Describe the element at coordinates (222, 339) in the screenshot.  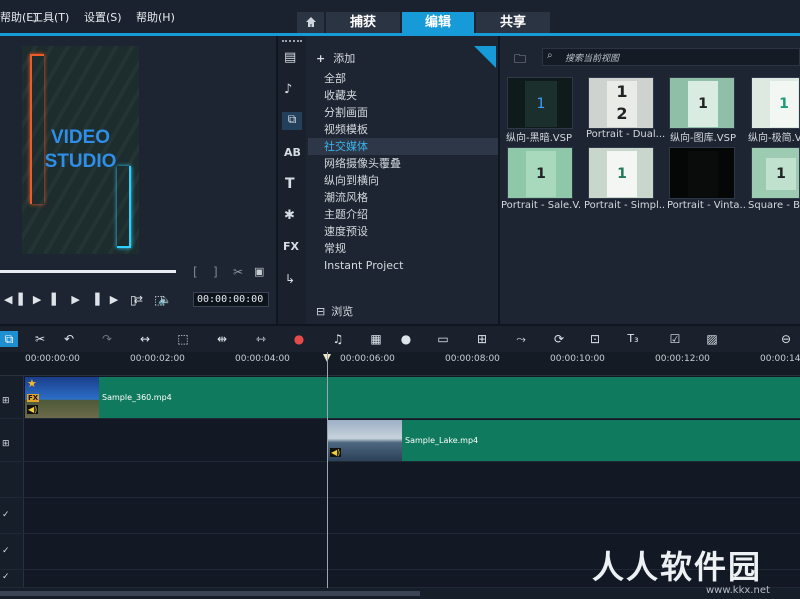
I see `trim-icon: ⇹` at that location.